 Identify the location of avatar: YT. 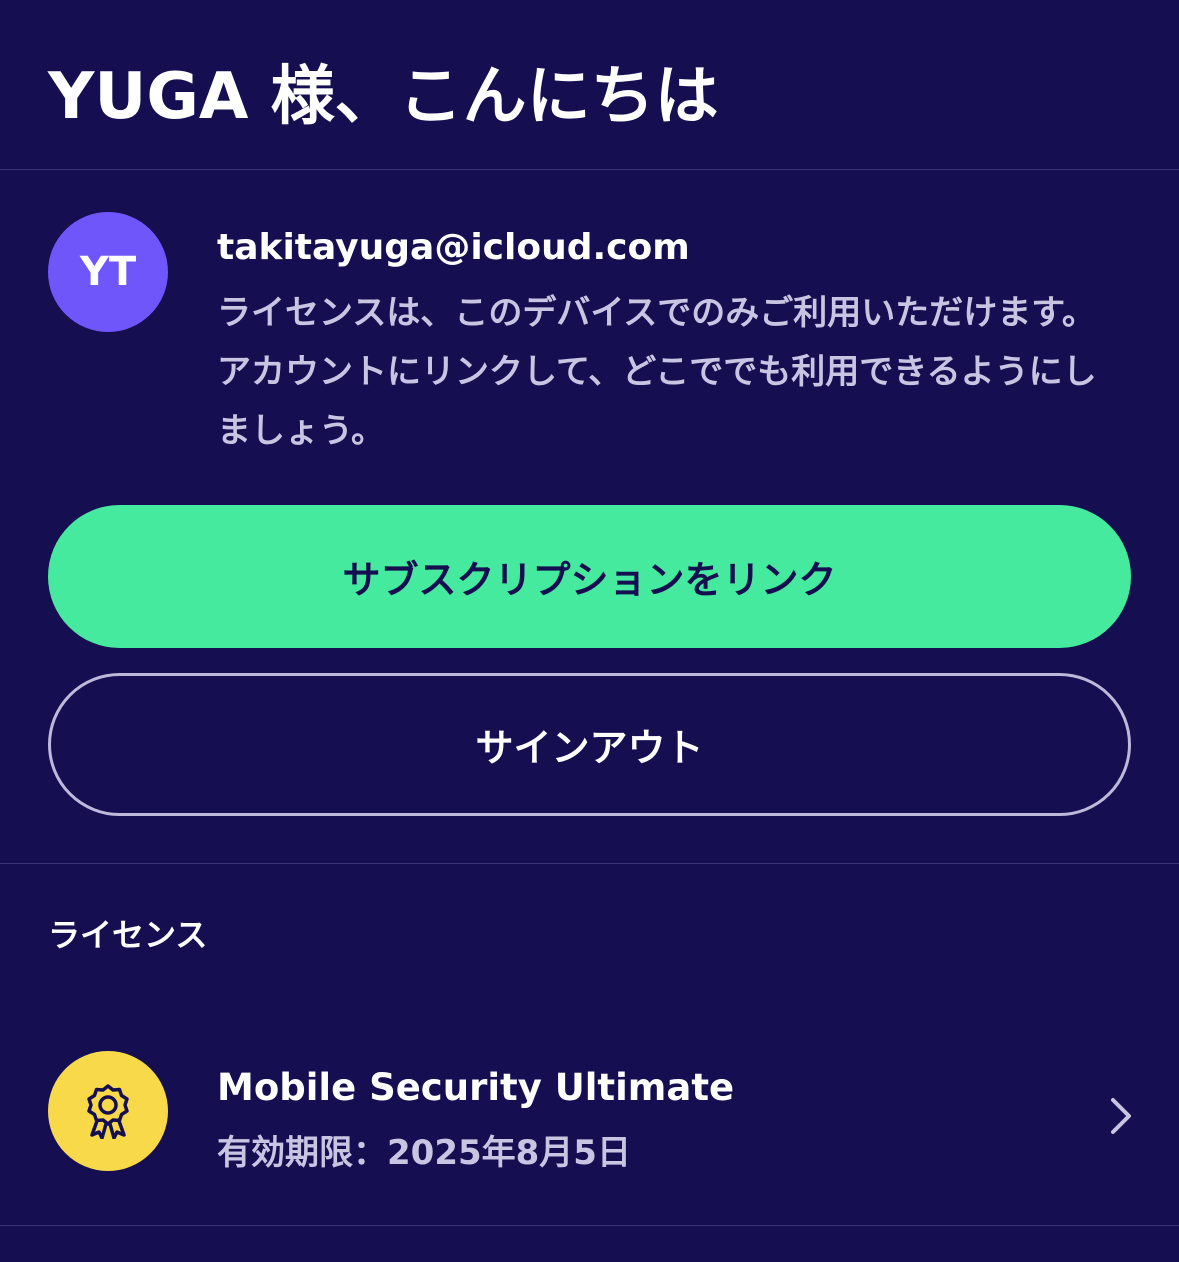
(108, 272).